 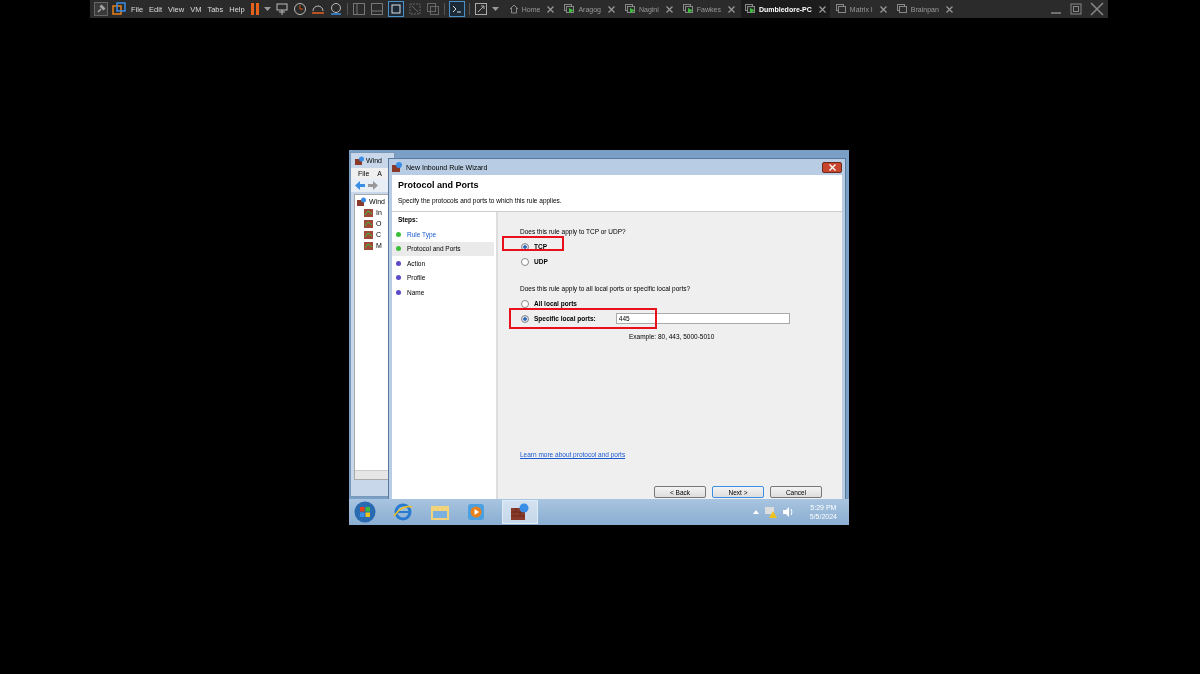 I want to click on page-heading: Protocol and Ports, so click(x=439, y=185).